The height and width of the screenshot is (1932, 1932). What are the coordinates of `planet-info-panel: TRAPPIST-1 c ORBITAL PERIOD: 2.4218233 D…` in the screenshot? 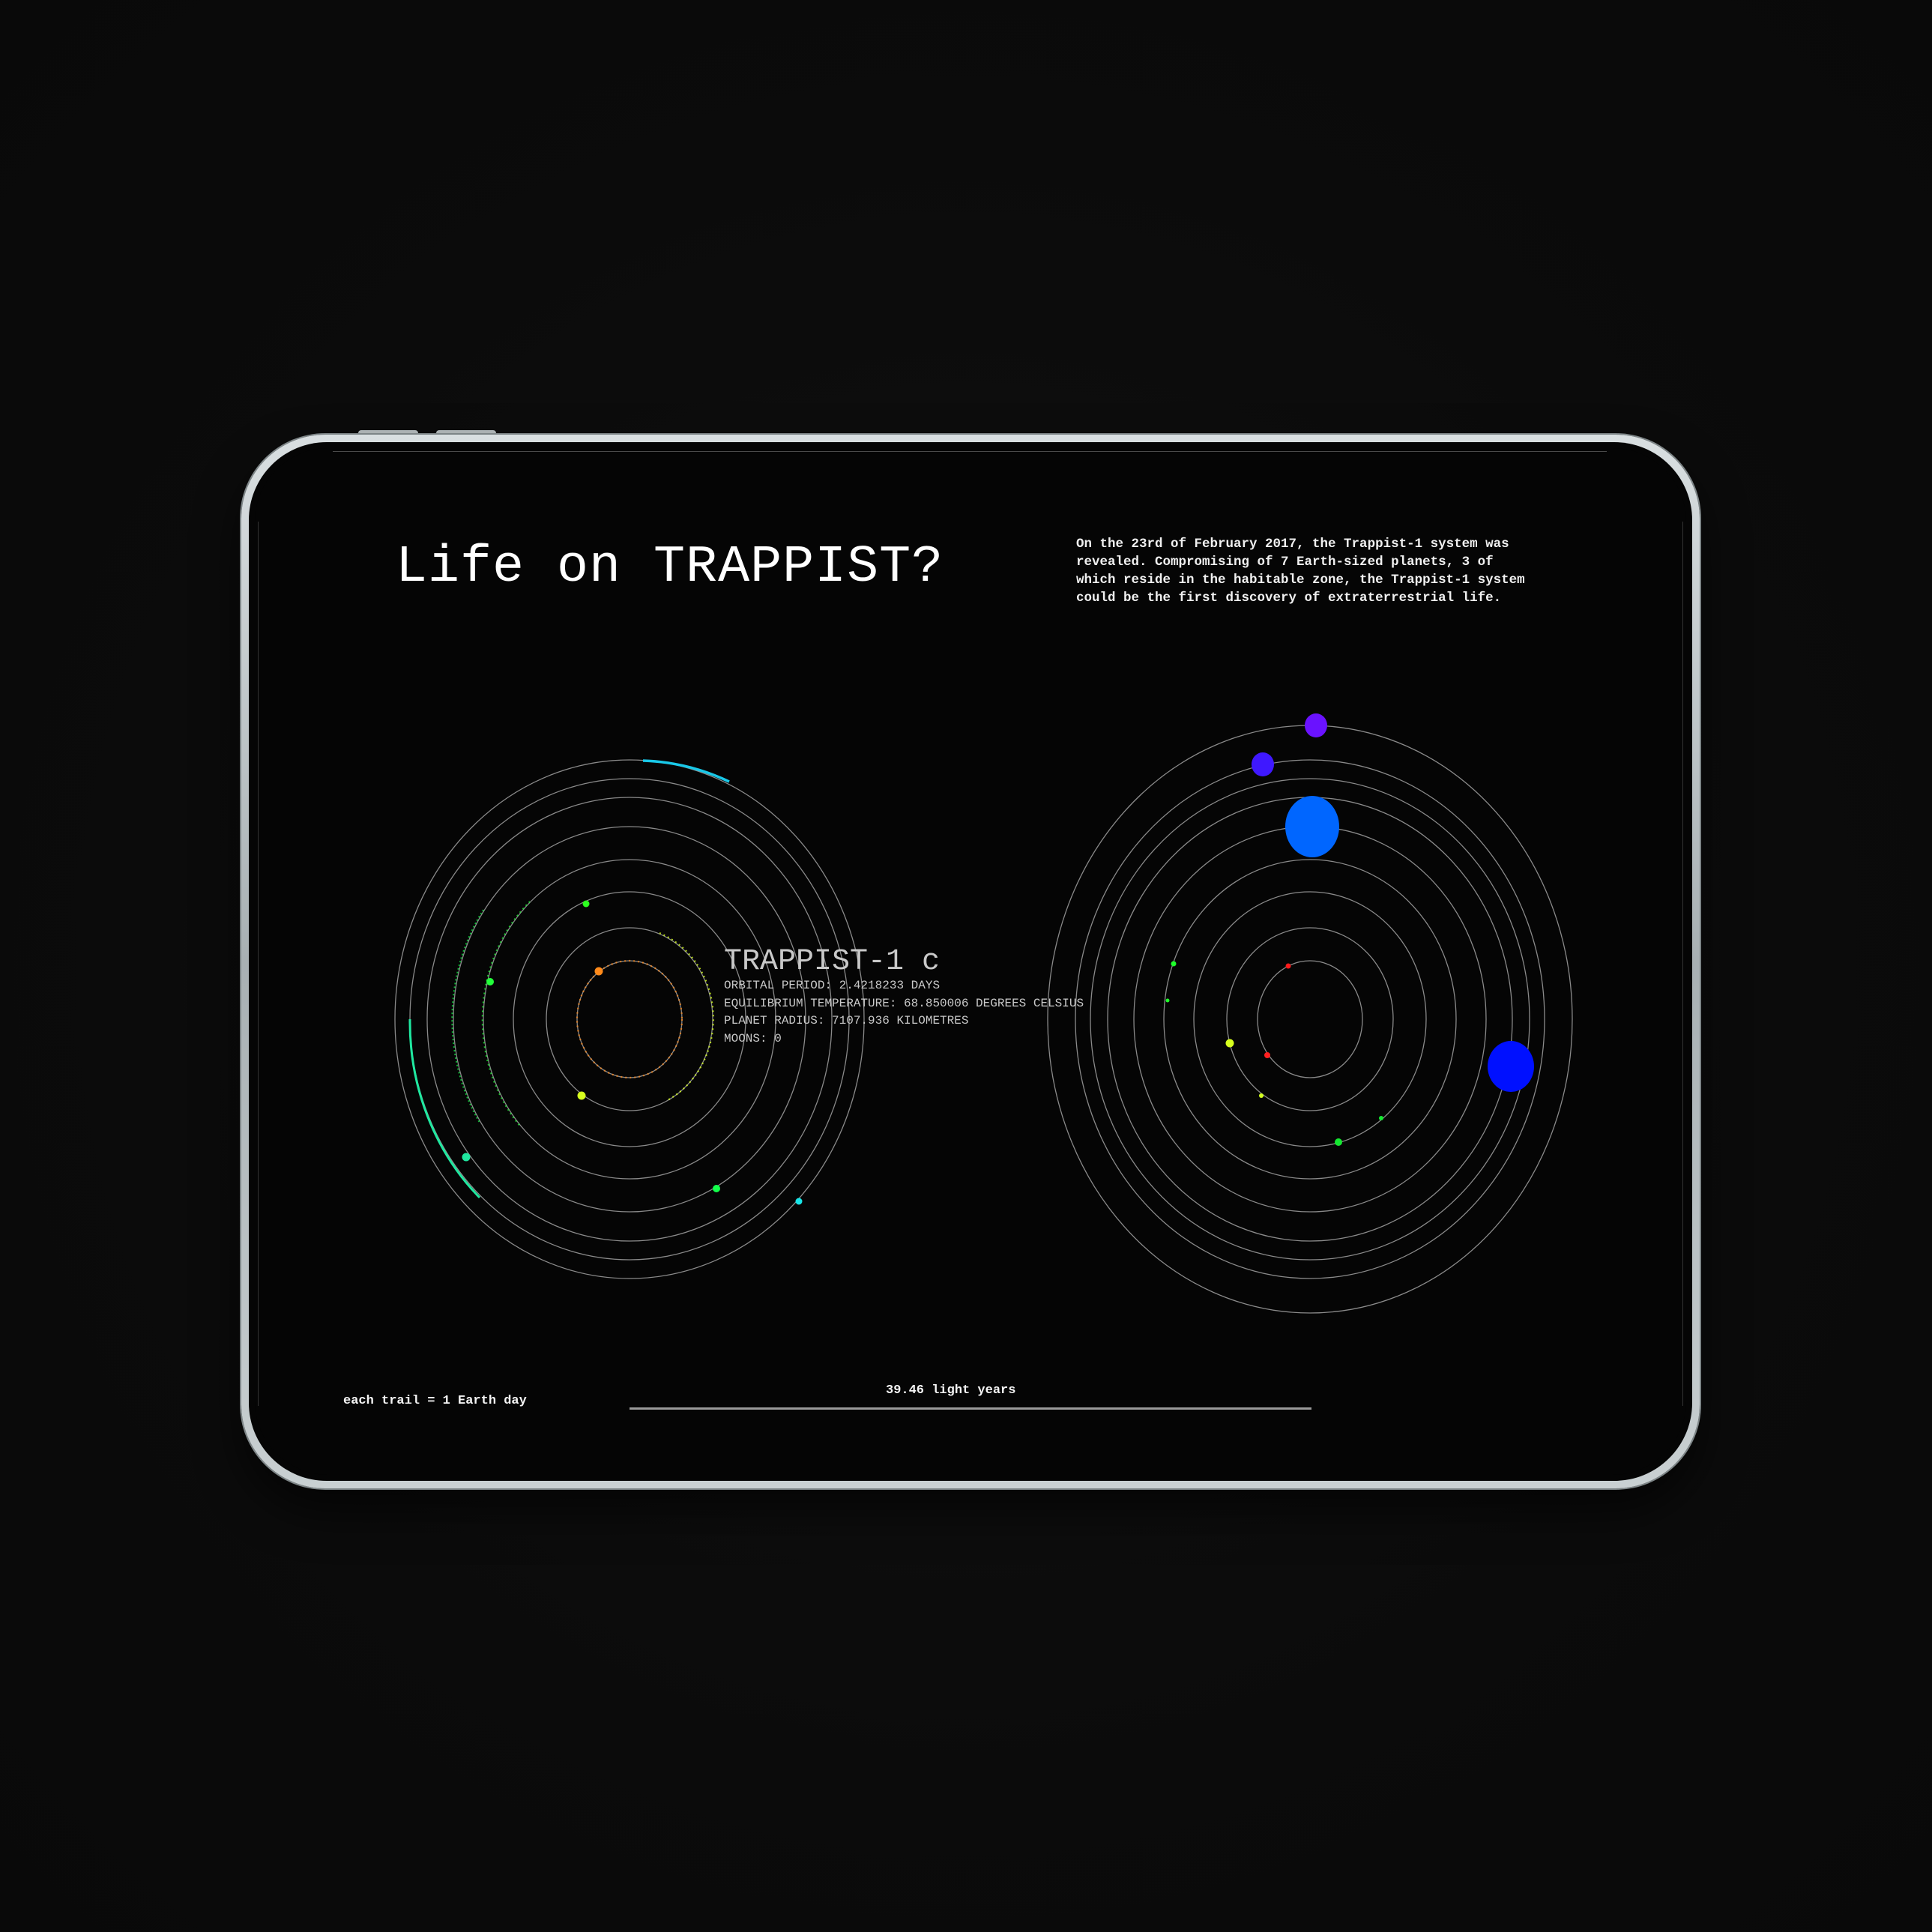 It's located at (904, 998).